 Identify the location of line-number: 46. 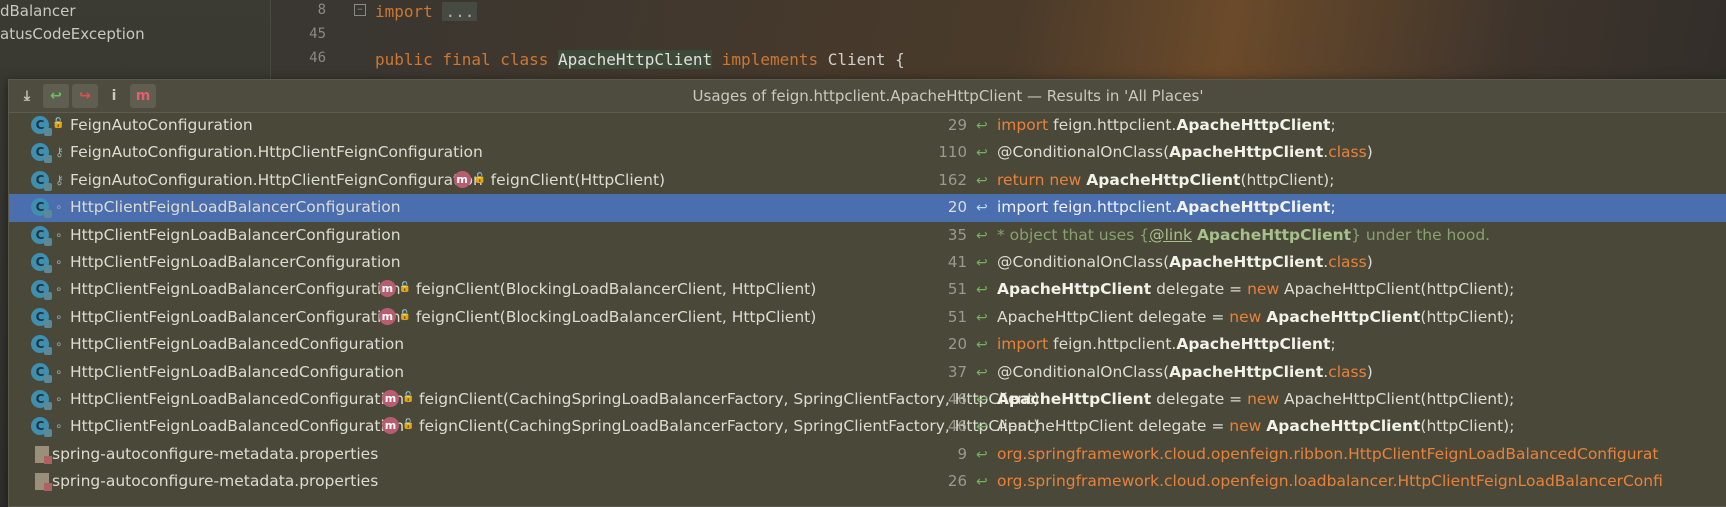
(317, 58).